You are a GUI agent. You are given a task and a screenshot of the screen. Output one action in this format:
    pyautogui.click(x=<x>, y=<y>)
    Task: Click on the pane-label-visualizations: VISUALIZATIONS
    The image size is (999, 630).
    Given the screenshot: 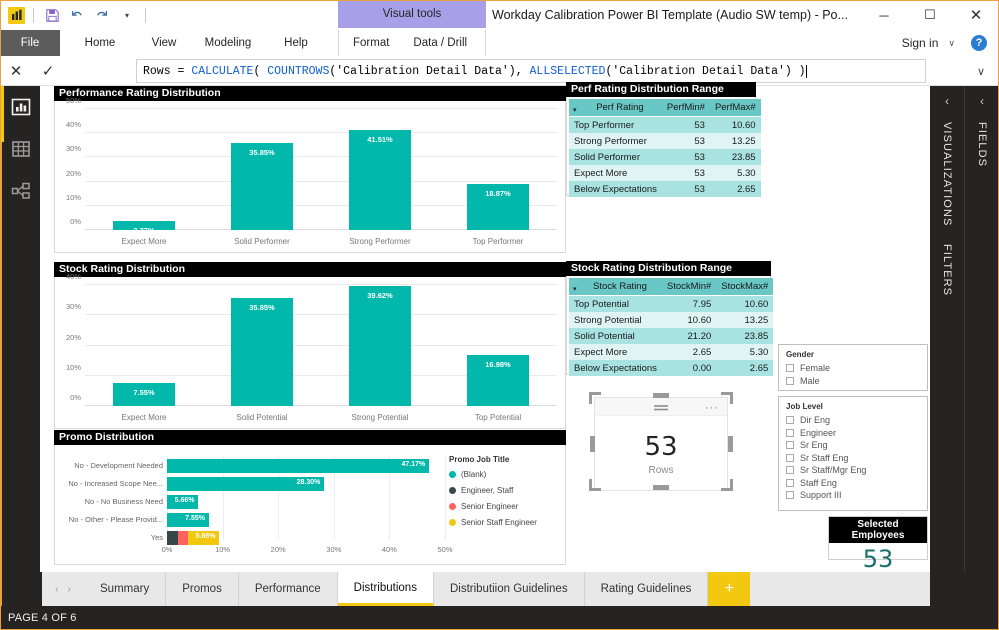 What is the action you would take?
    pyautogui.click(x=947, y=174)
    